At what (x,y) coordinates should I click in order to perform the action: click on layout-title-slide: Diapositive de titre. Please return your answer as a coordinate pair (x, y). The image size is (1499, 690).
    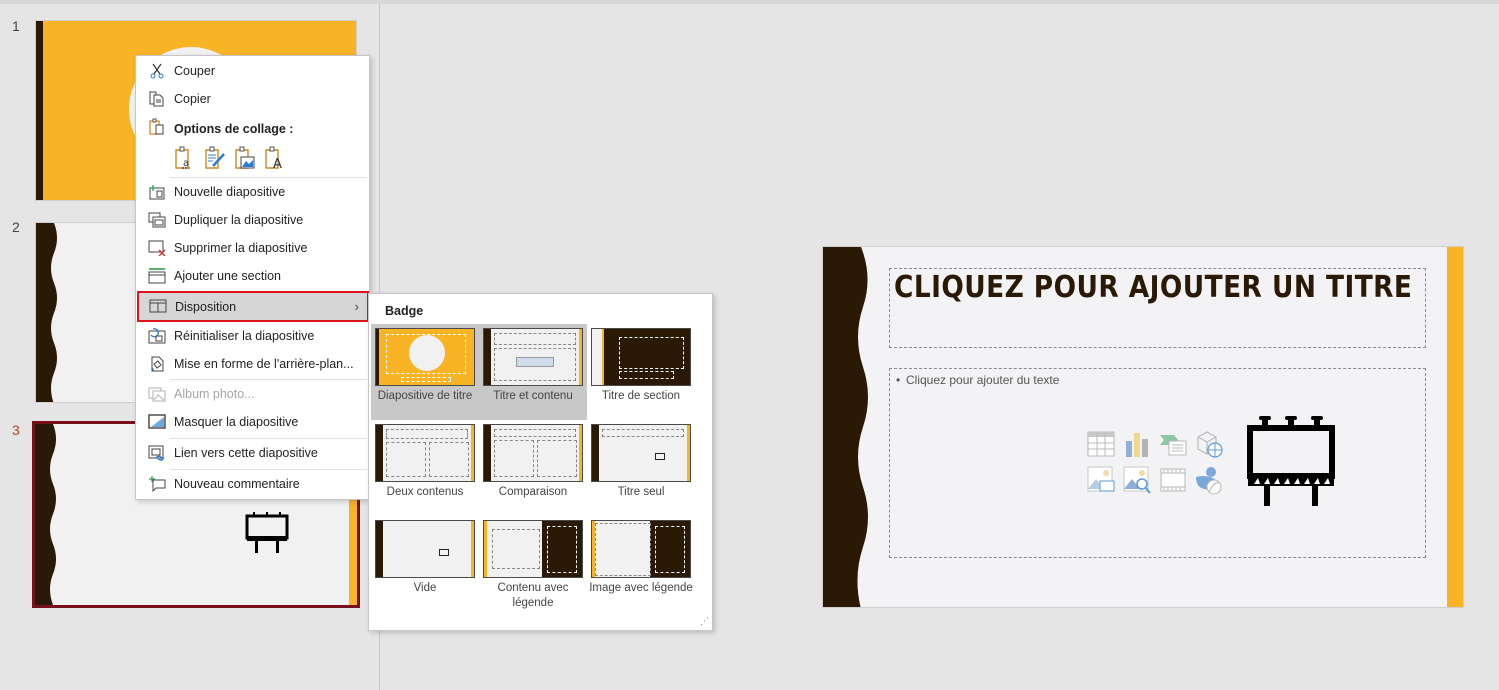
    Looking at the image, I should click on (425, 364).